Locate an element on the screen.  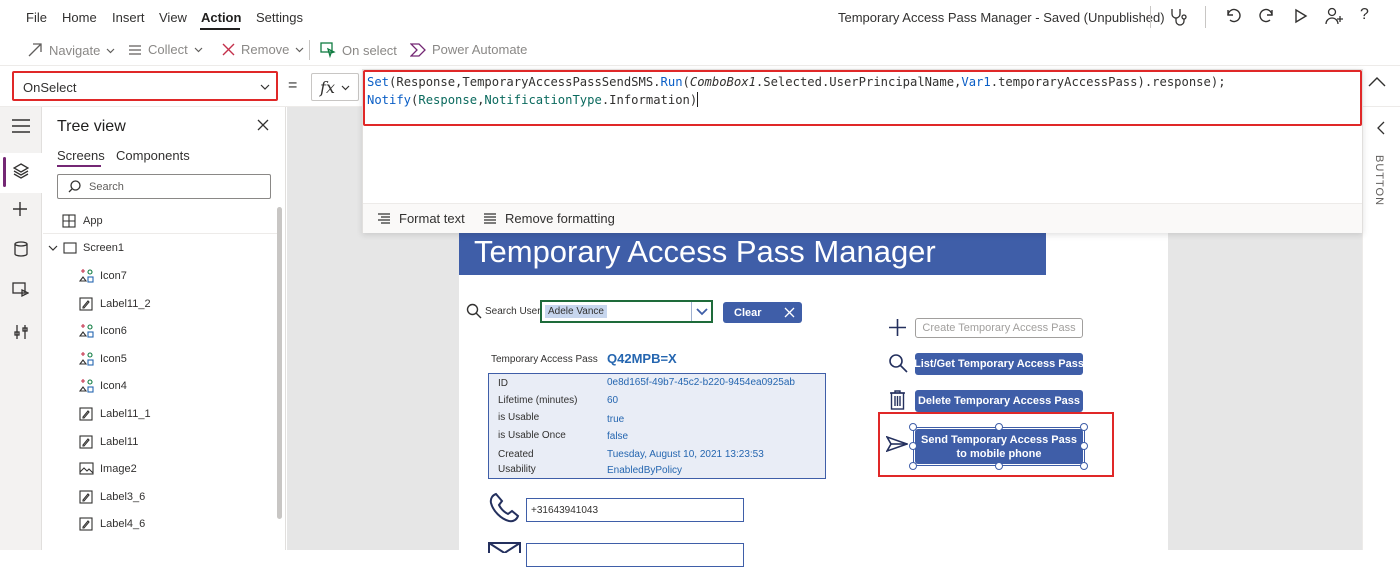
menu-action: Action is located at coordinates (221, 17).